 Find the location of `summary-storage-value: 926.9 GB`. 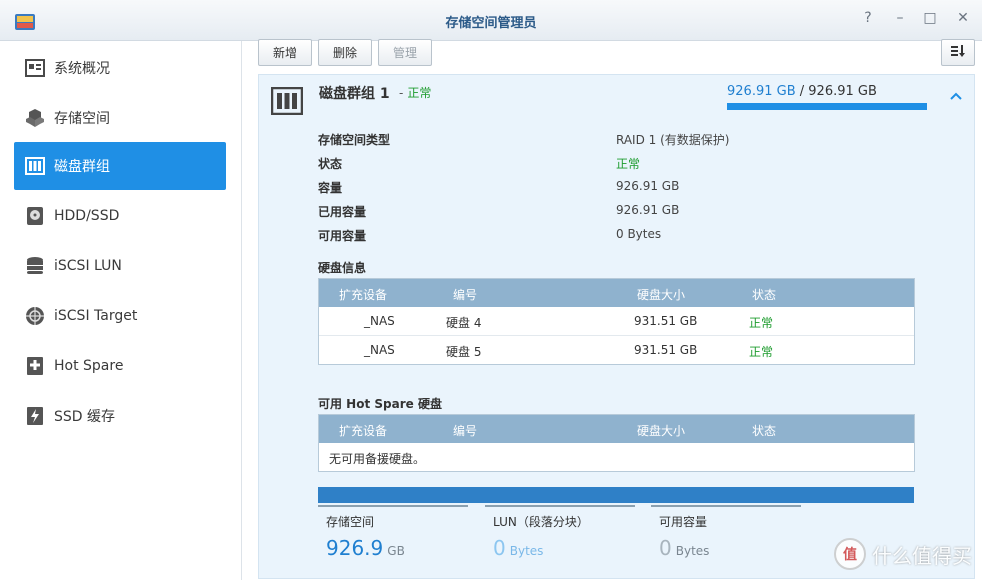

summary-storage-value: 926.9 GB is located at coordinates (393, 545).